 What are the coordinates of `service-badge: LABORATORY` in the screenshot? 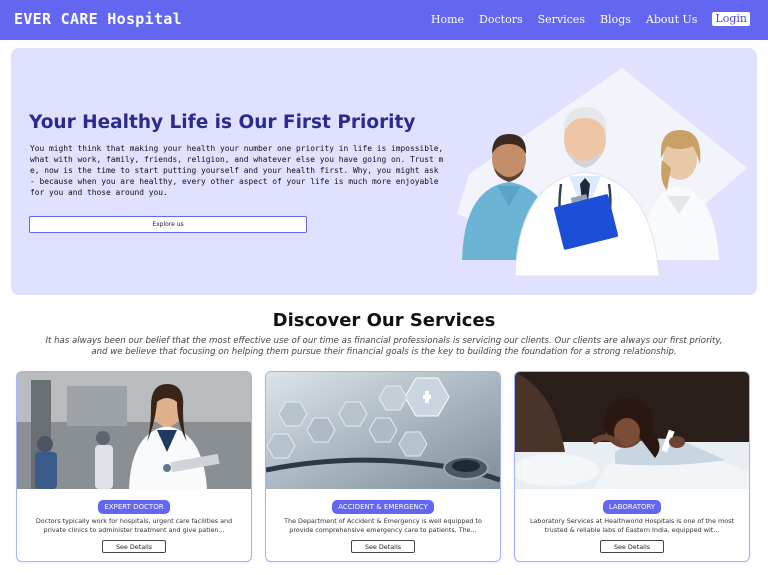 It's located at (632, 507).